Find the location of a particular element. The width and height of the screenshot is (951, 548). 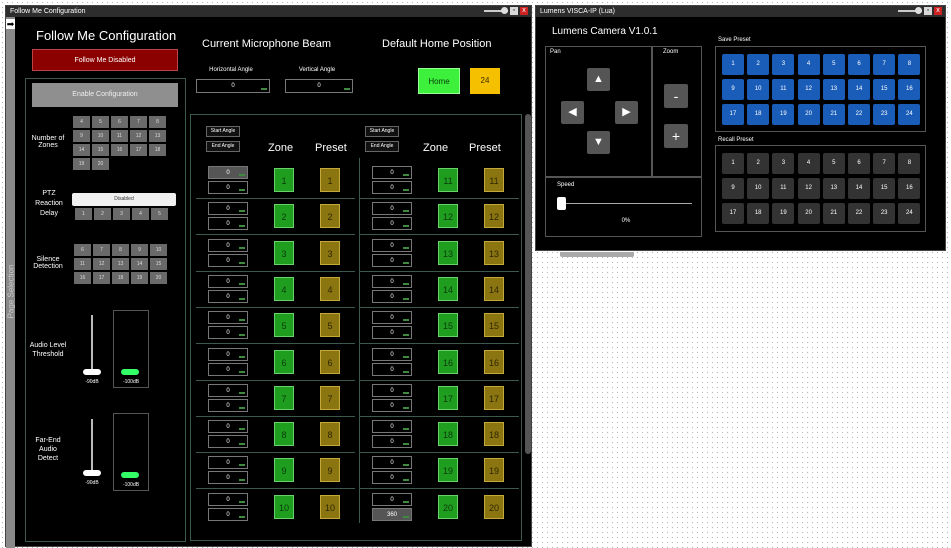

arrow-right-icon: ➡ is located at coordinates (10, 24).